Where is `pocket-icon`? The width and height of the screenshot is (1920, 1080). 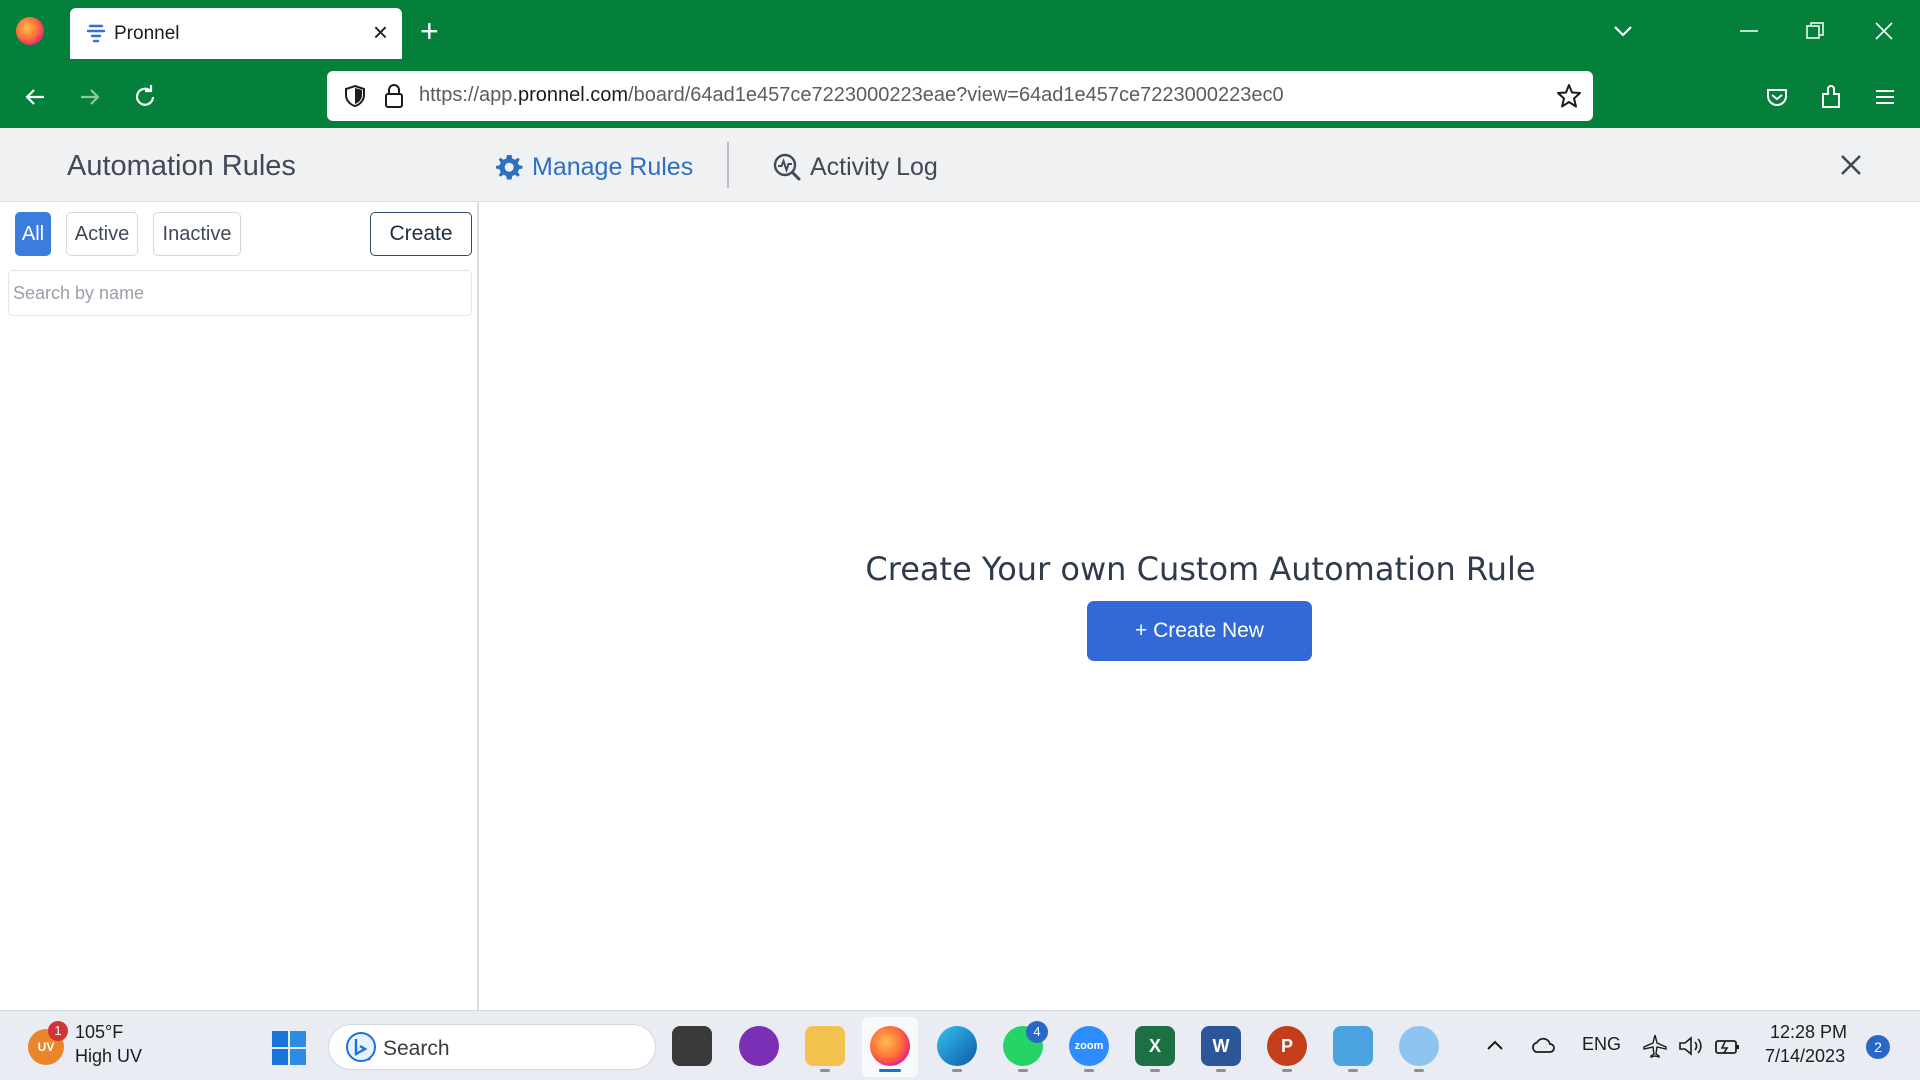
pocket-icon is located at coordinates (1777, 97).